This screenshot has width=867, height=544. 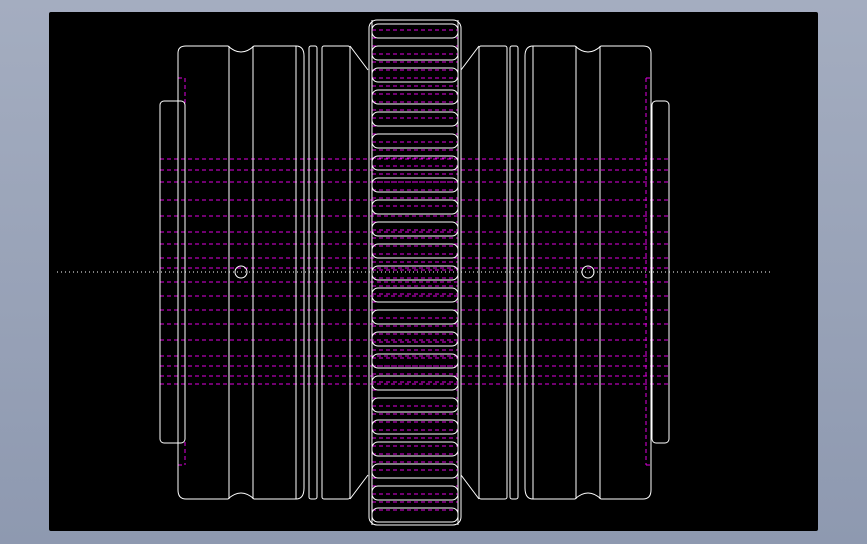 I want to click on gear-ring-outline, so click(x=415, y=272).